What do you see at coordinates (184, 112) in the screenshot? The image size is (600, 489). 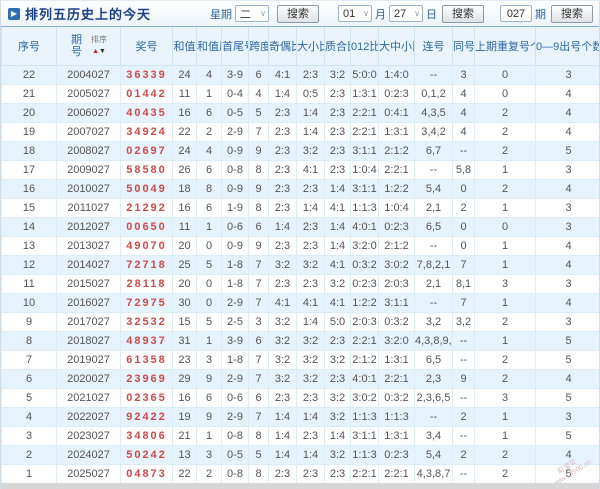 I see `cell-sum: 16` at bounding box center [184, 112].